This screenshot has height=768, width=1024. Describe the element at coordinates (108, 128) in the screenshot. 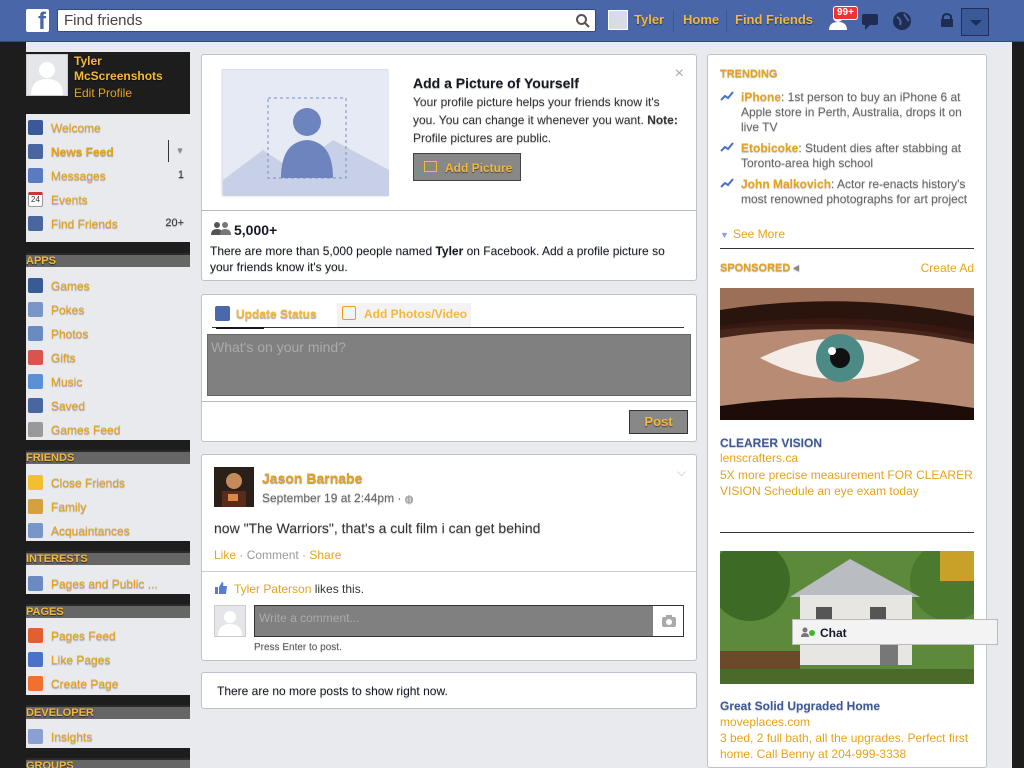

I see `sidebar-item-welcome: Welcome` at that location.